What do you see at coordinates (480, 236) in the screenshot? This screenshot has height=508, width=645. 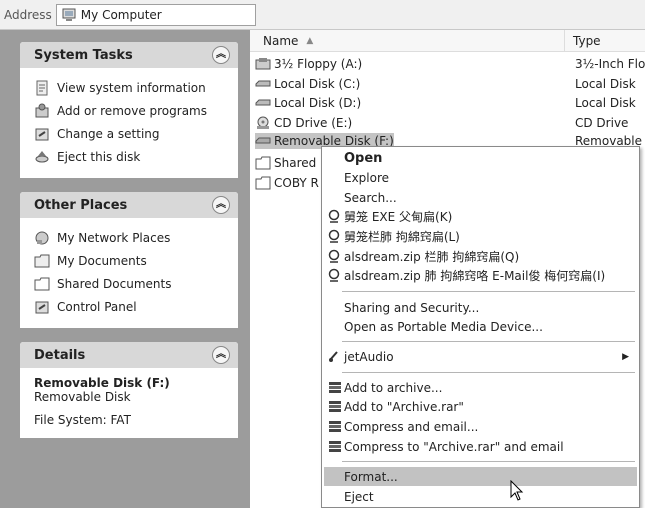 I see `menu-item-archive-1: 舅笼栏肺 拘綿窍扁(L)` at bounding box center [480, 236].